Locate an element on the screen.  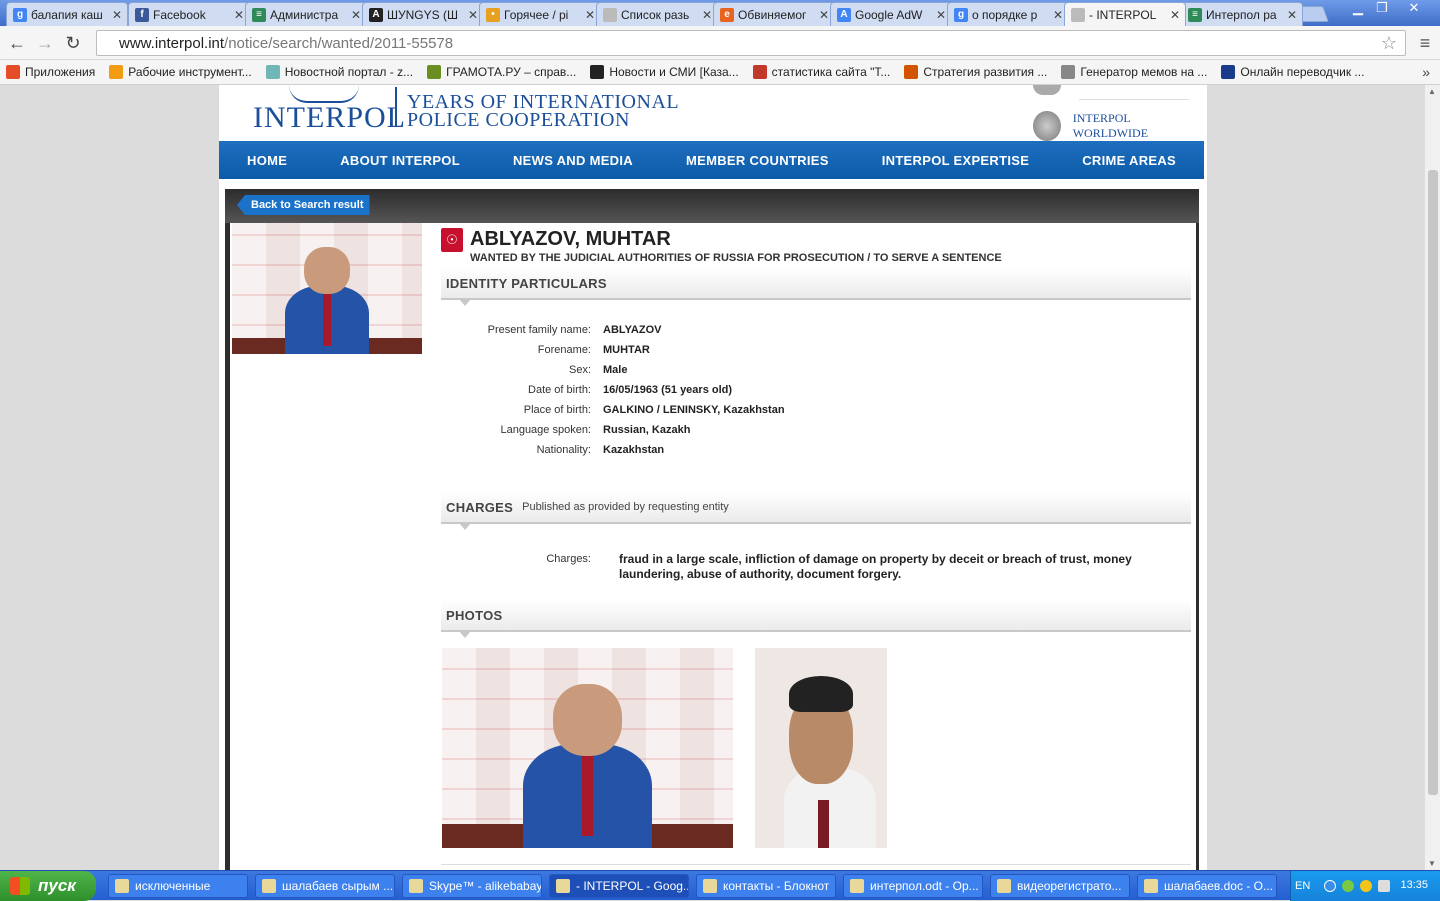
scroll-down-icon: ▼ is located at coordinates (1432, 863).